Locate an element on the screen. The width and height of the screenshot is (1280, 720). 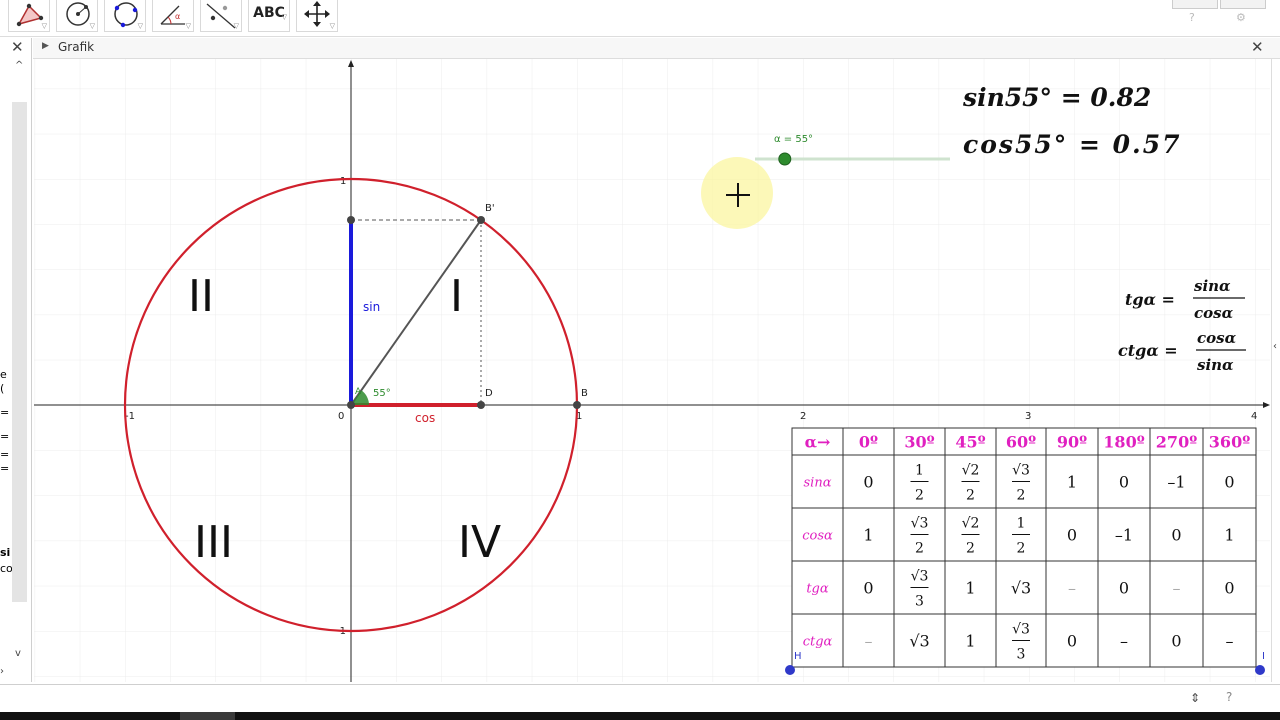
slider-handle is located at coordinates (785, 159).